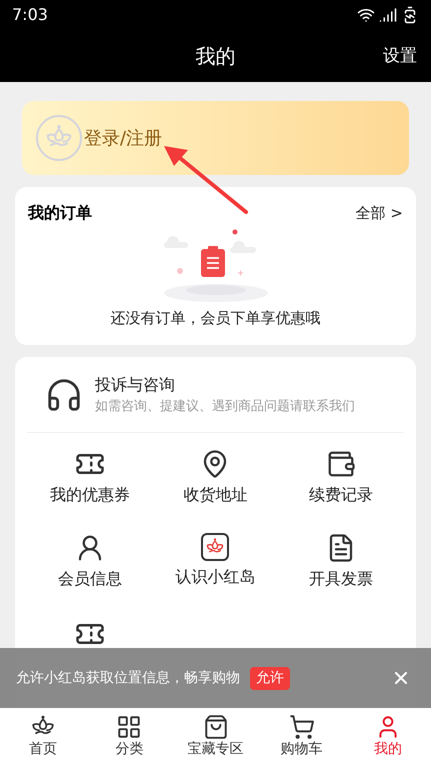 Image resolution: width=431 pixels, height=764 pixels. I want to click on service-tile: 续费记录, so click(341, 478).